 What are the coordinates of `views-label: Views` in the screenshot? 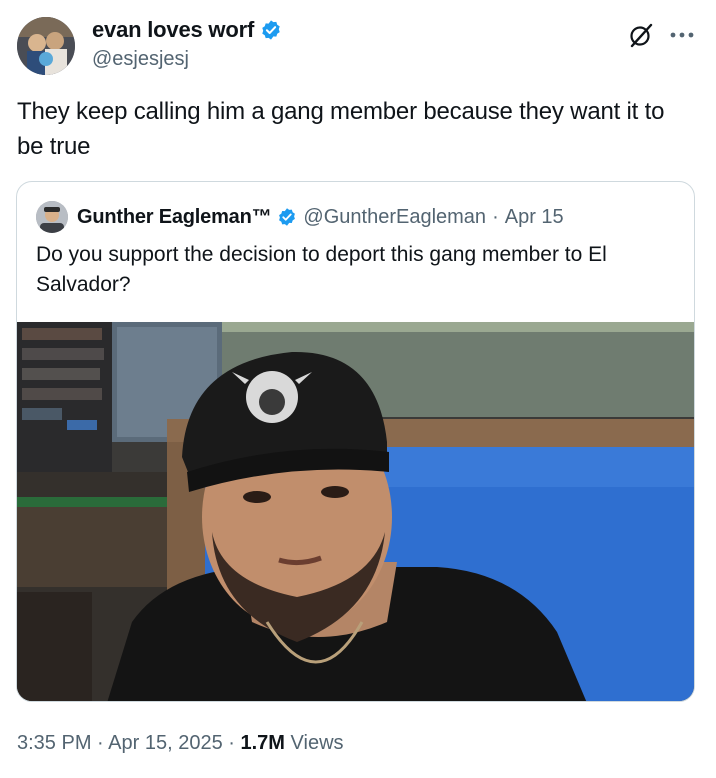 It's located at (317, 743).